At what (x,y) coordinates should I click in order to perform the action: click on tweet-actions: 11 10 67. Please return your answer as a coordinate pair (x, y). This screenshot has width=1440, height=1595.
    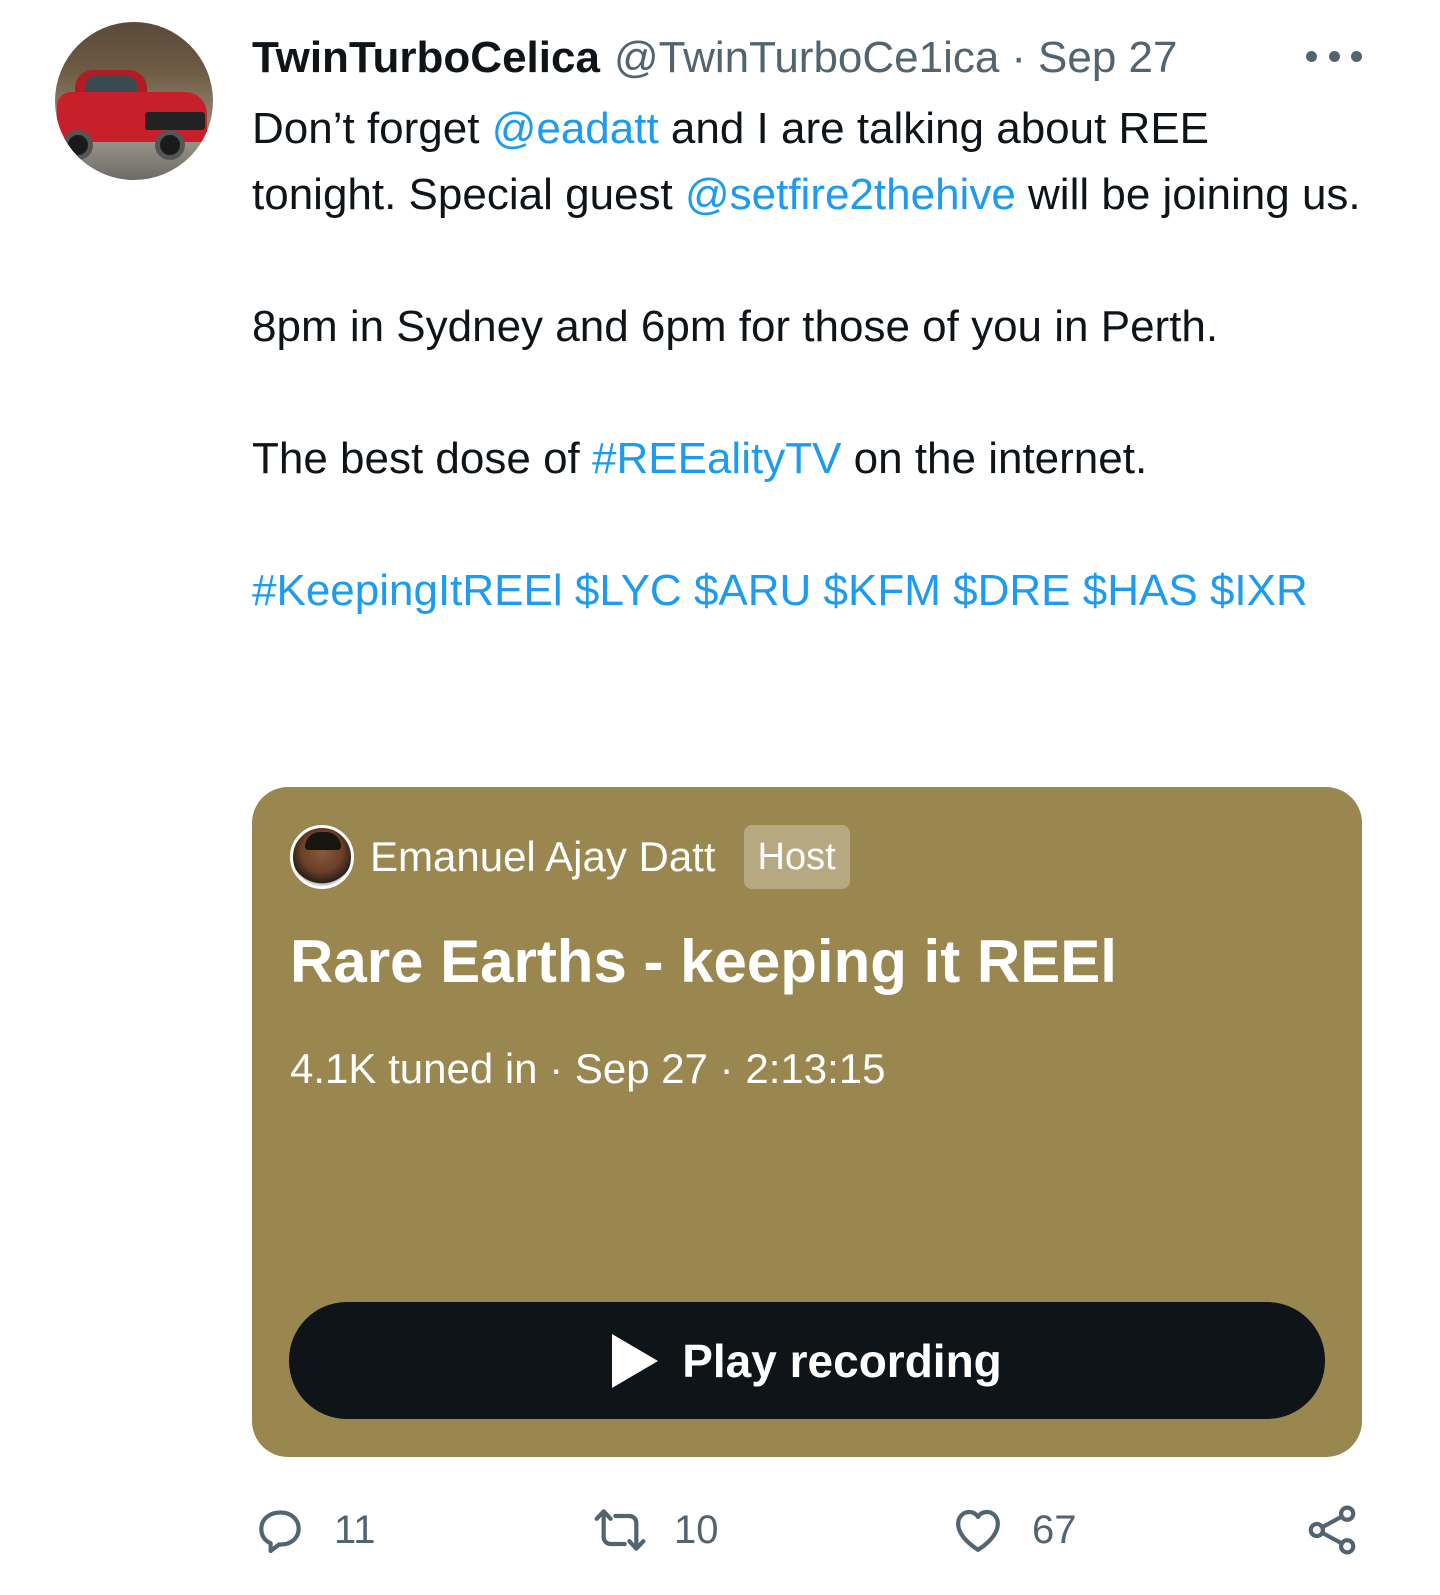
    Looking at the image, I should click on (807, 1530).